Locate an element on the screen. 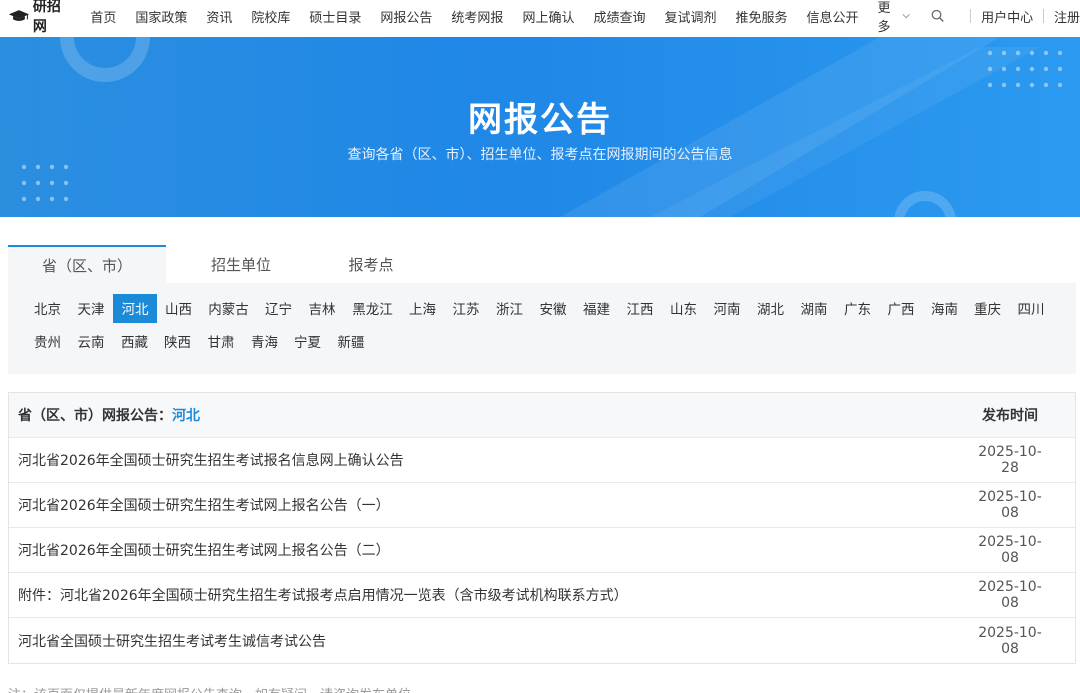 Image resolution: width=1080 pixels, height=693 pixels. page-title: 网报公告 is located at coordinates (540, 120).